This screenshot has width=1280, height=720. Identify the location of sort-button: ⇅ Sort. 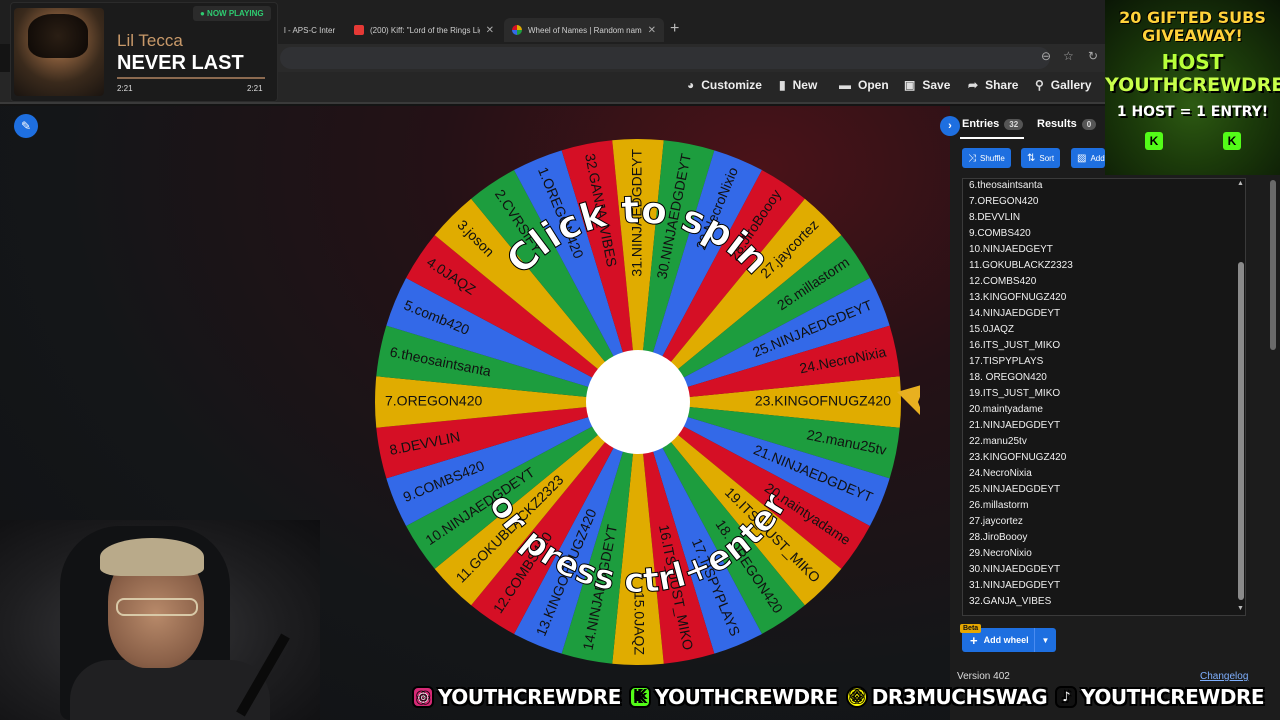
(1041, 158).